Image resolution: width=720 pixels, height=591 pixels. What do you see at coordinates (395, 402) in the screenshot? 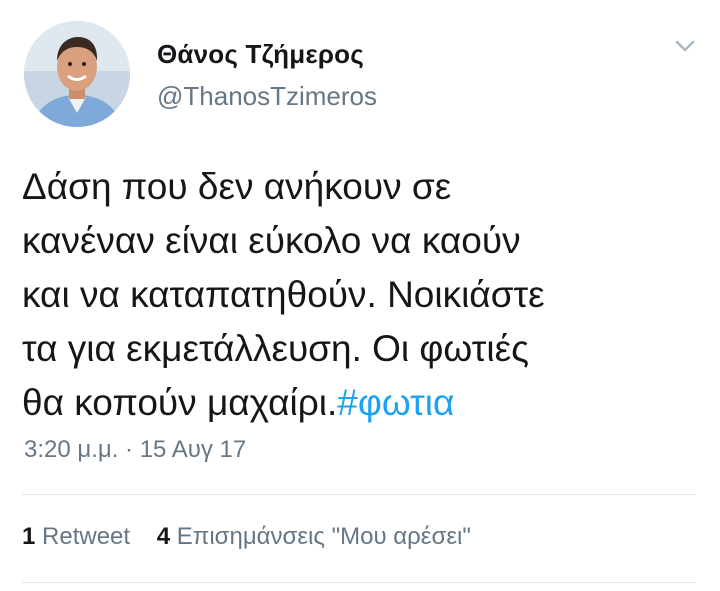
I see `hashtag-link: #φωτια` at bounding box center [395, 402].